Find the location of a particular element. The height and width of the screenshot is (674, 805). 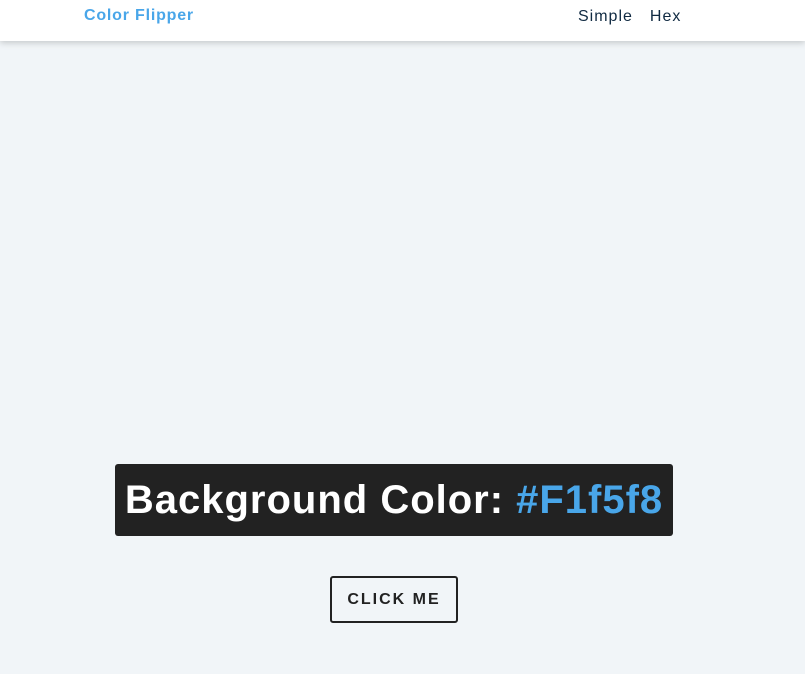

nav-link-hex: Hex is located at coordinates (665, 17).